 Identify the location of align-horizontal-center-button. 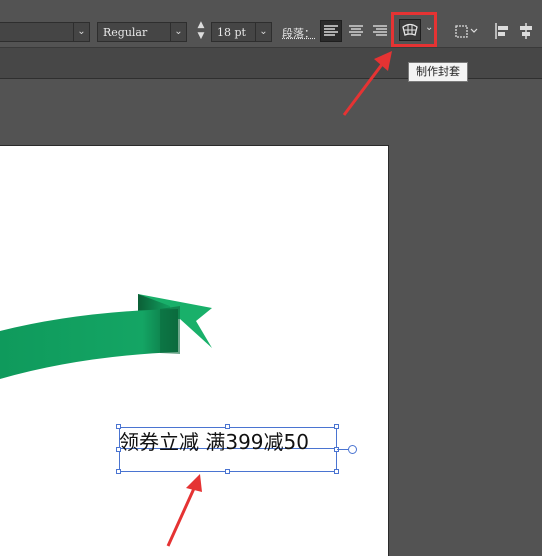
(526, 31).